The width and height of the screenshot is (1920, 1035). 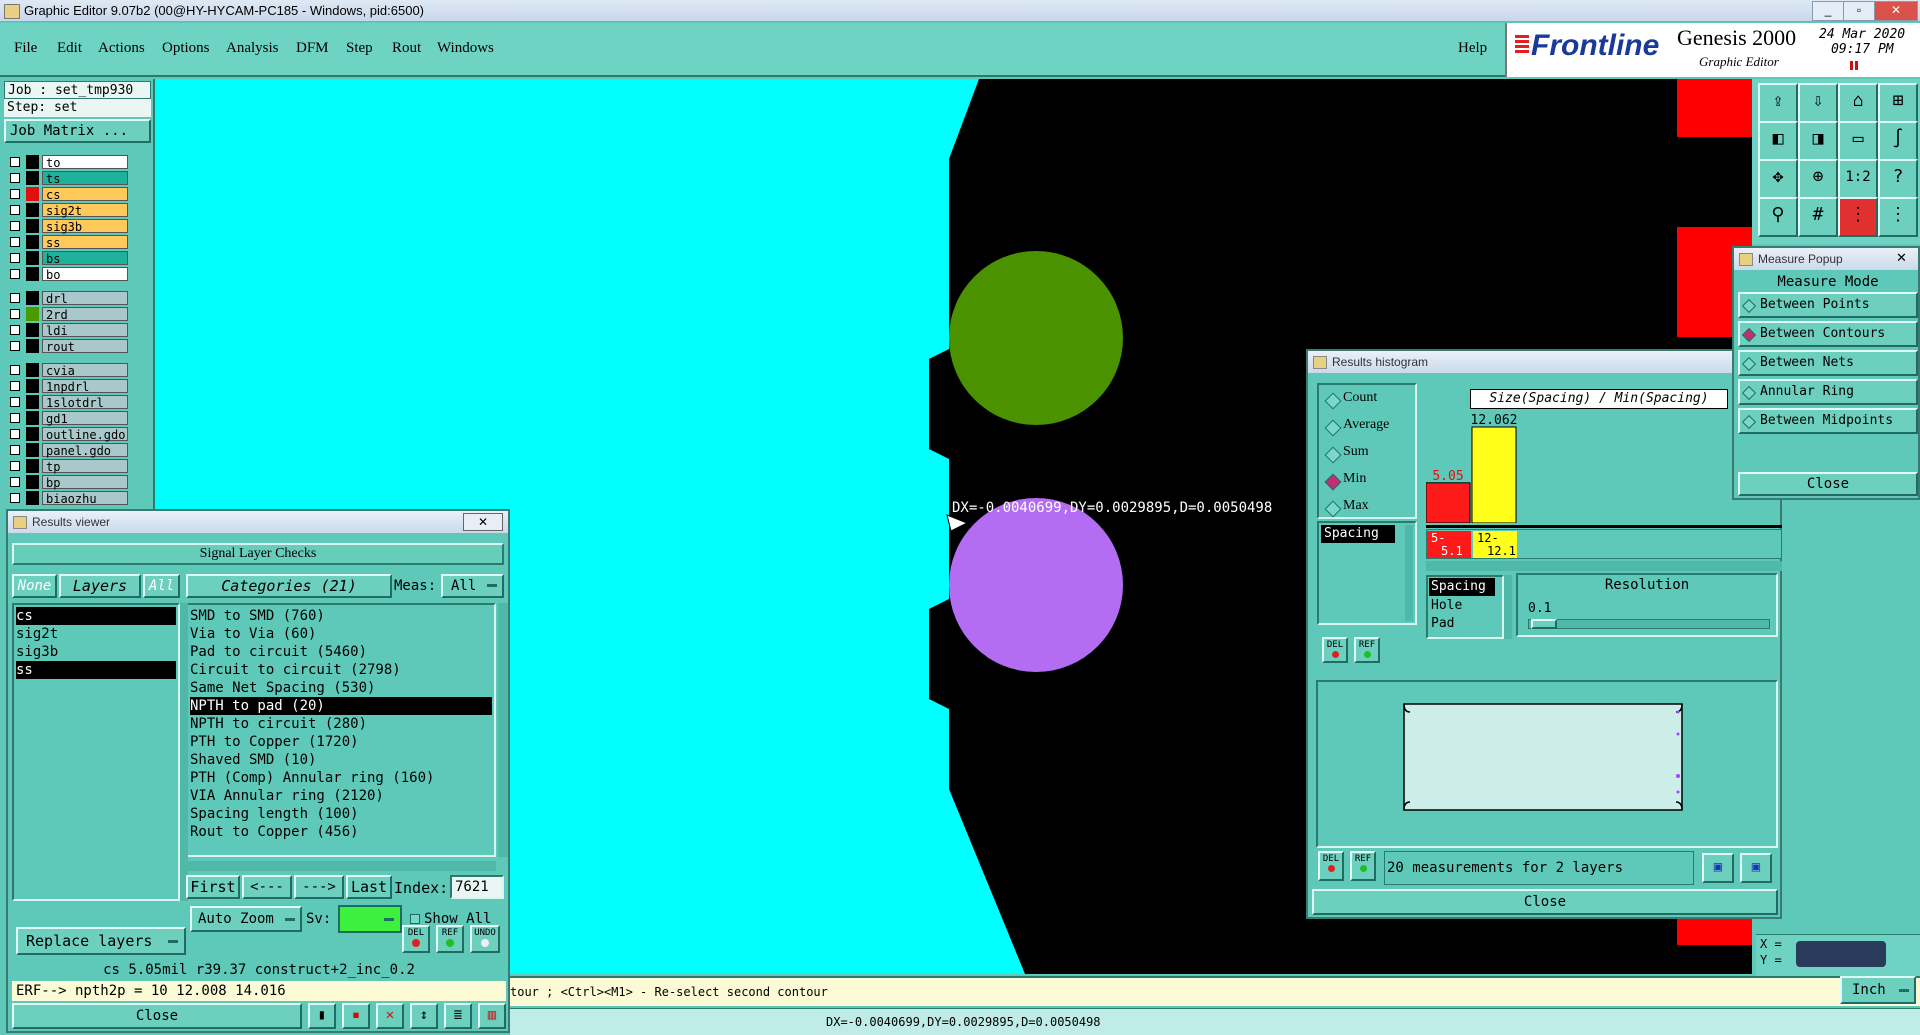 What do you see at coordinates (1545, 902) in the screenshot?
I see `histogram-close-button: Close` at bounding box center [1545, 902].